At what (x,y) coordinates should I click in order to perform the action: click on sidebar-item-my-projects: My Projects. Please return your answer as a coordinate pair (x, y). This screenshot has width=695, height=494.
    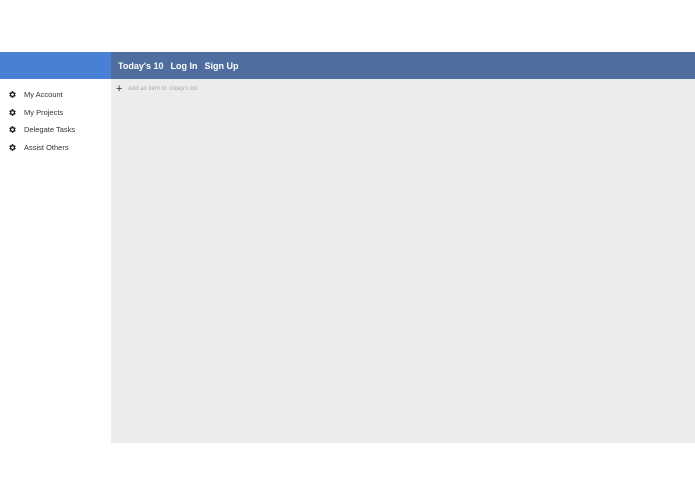
    Looking at the image, I should click on (55, 113).